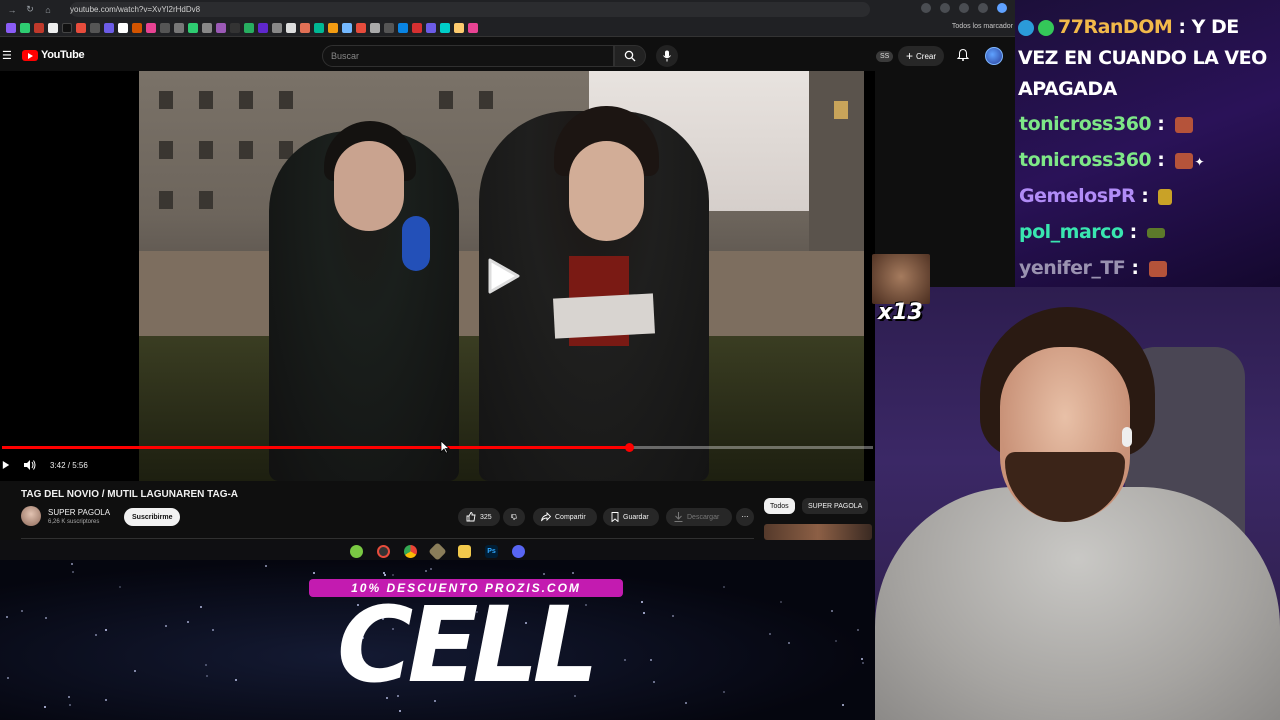 The width and height of the screenshot is (1280, 720). I want to click on youtube-logo: YouTube, so click(53, 55).